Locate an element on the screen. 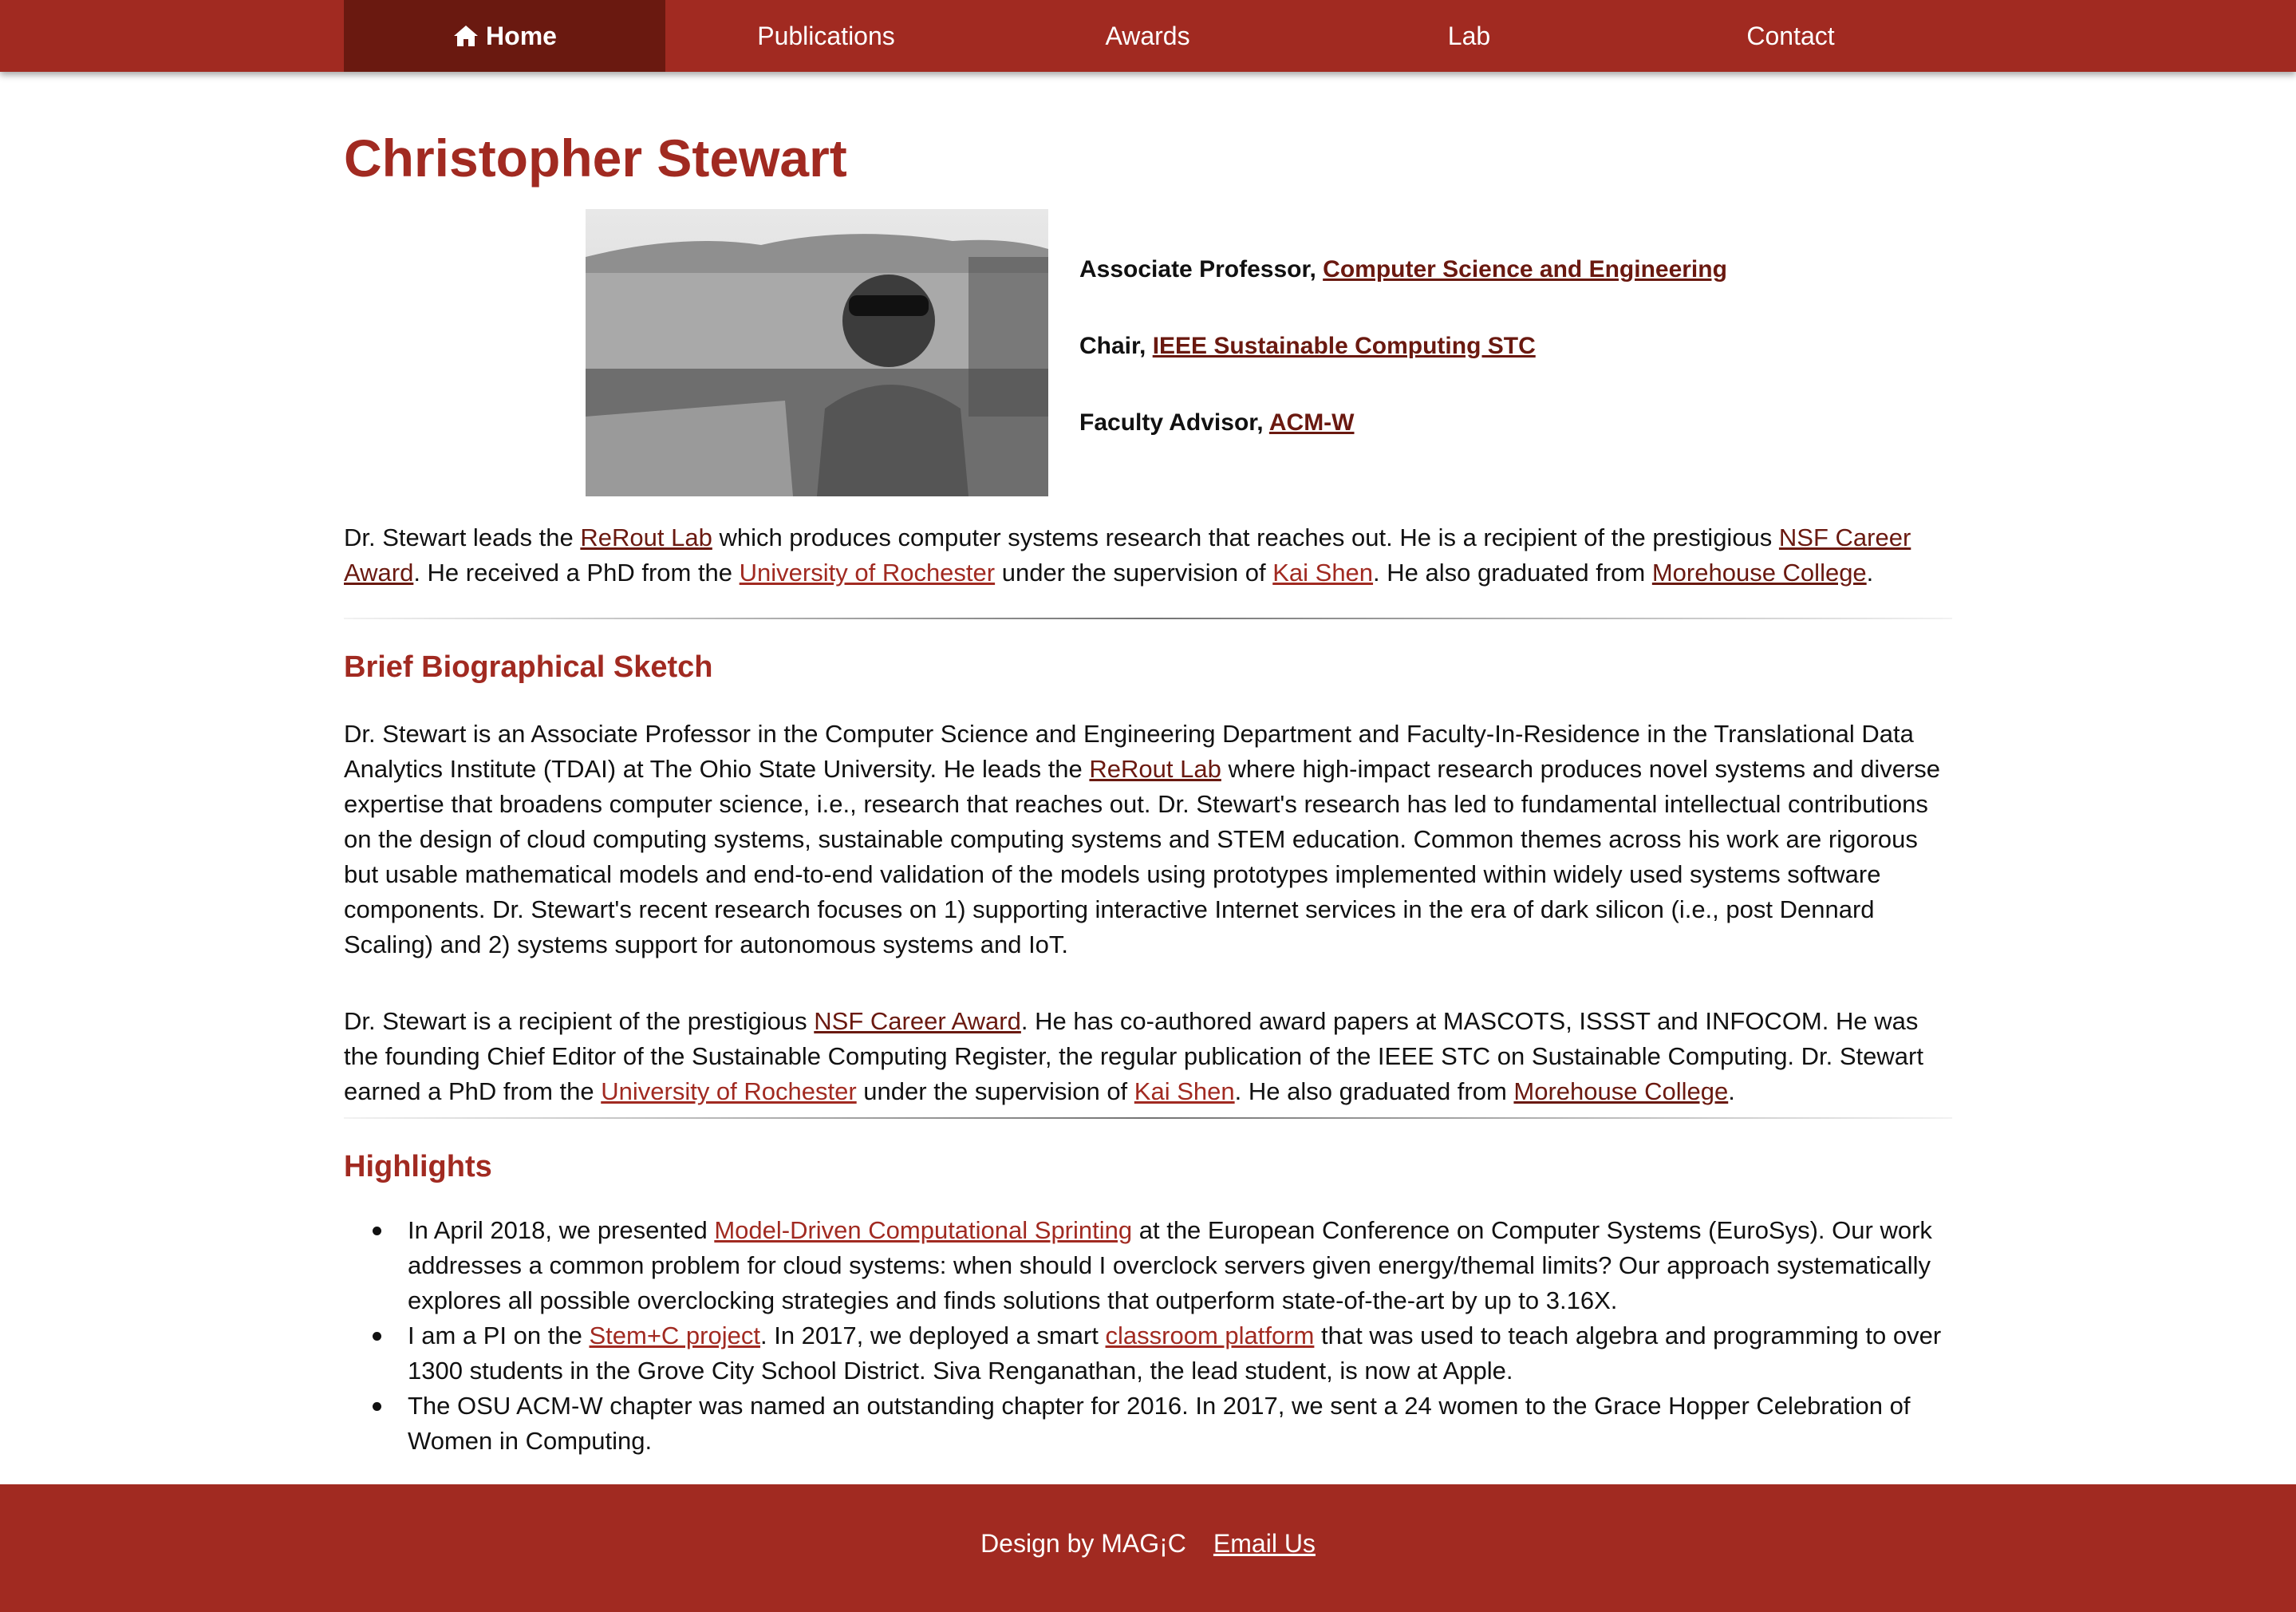  nav-item-home: Home is located at coordinates (504, 36).